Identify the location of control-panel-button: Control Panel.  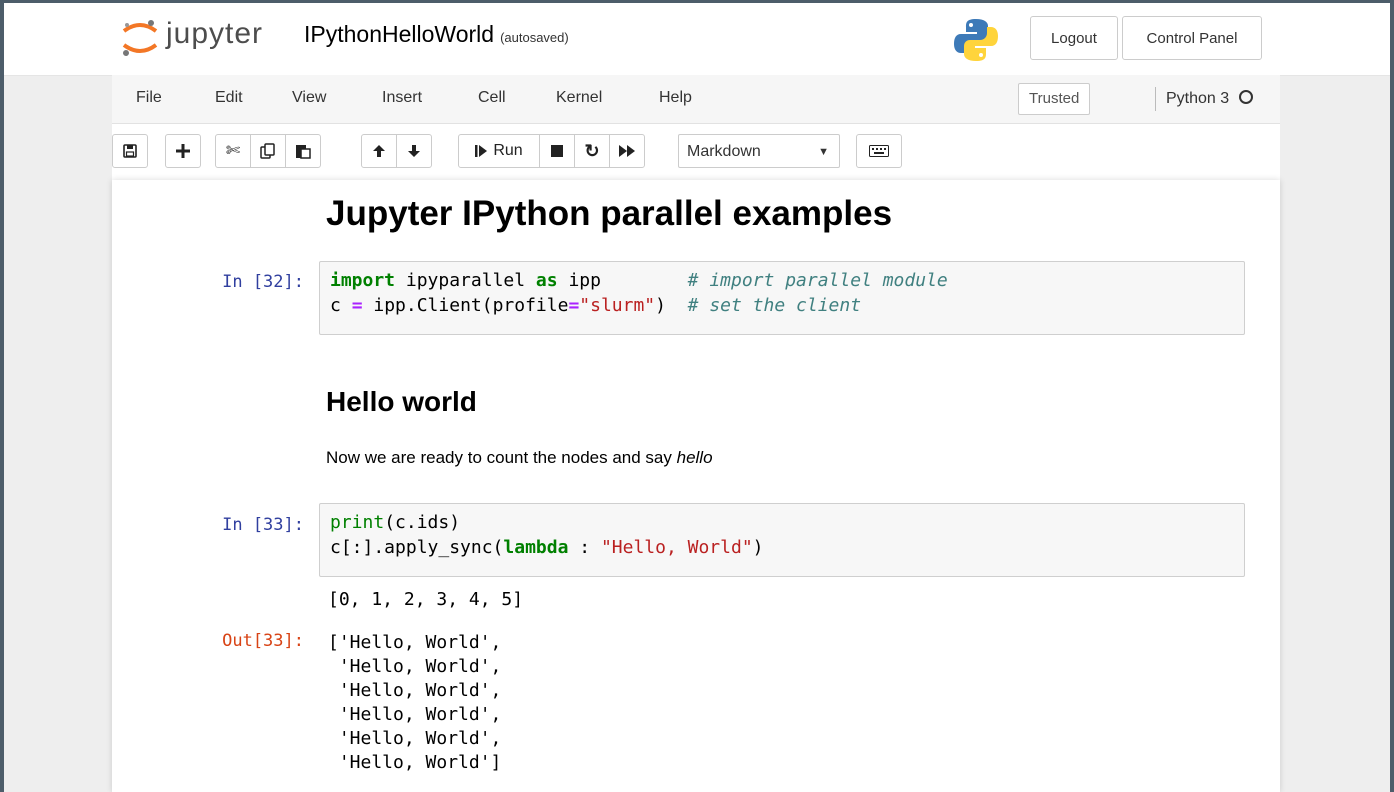
(1192, 38).